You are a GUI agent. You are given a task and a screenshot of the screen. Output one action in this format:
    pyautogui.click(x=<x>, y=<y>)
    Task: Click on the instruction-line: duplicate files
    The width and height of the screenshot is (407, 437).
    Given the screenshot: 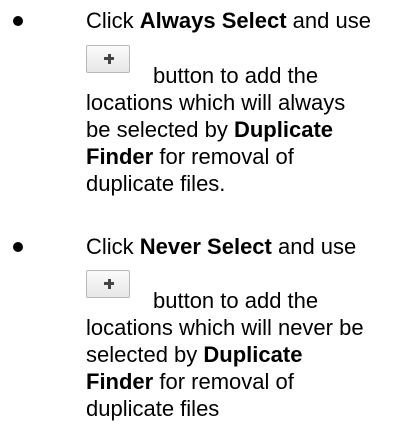 What is the action you would take?
    pyautogui.click(x=152, y=409)
    